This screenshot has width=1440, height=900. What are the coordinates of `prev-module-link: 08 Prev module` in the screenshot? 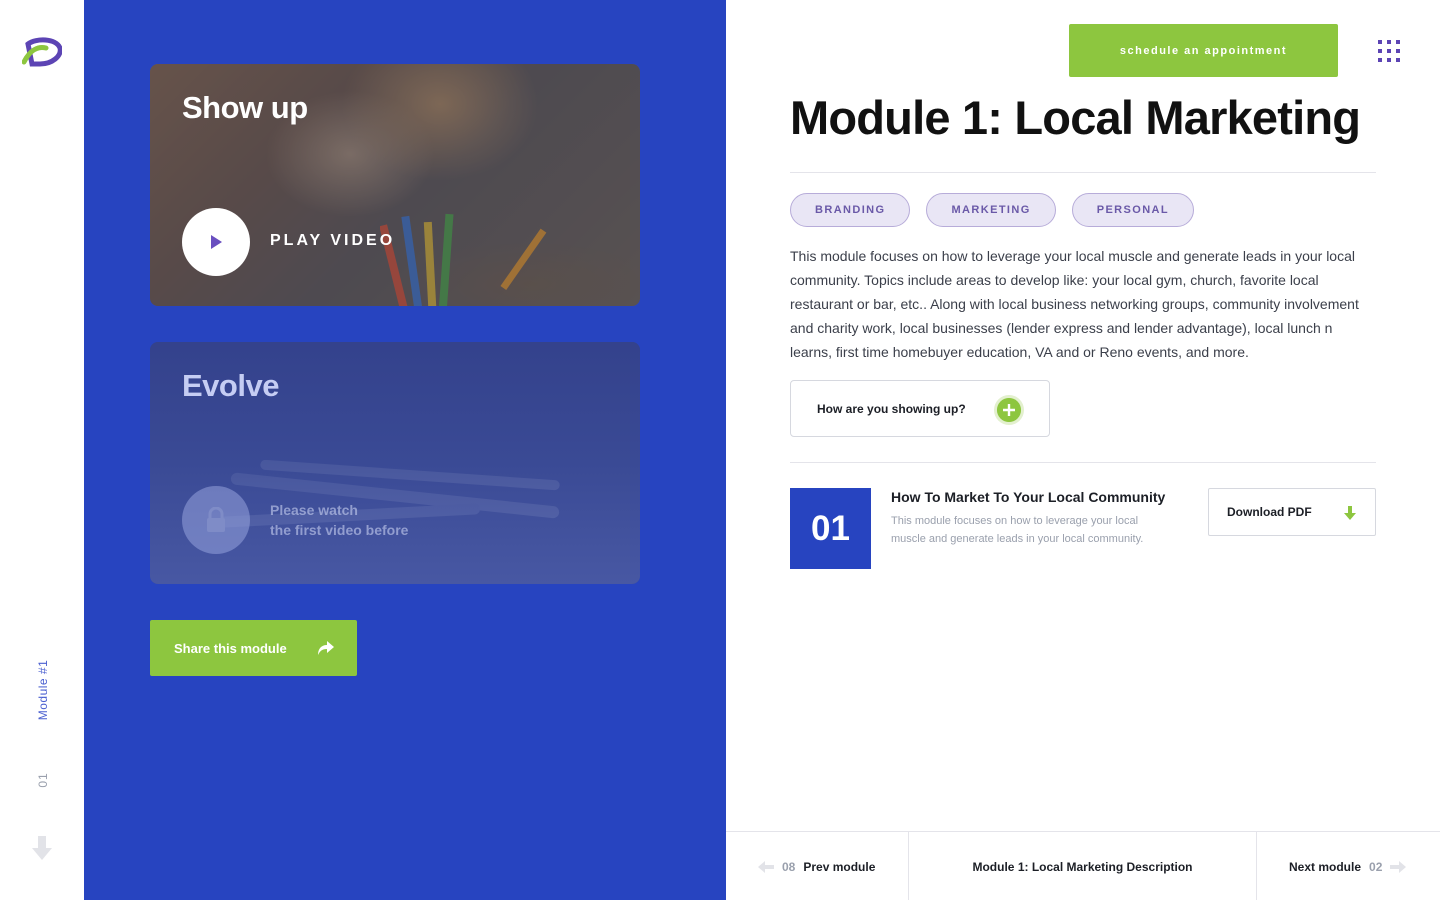 It's located at (817, 866).